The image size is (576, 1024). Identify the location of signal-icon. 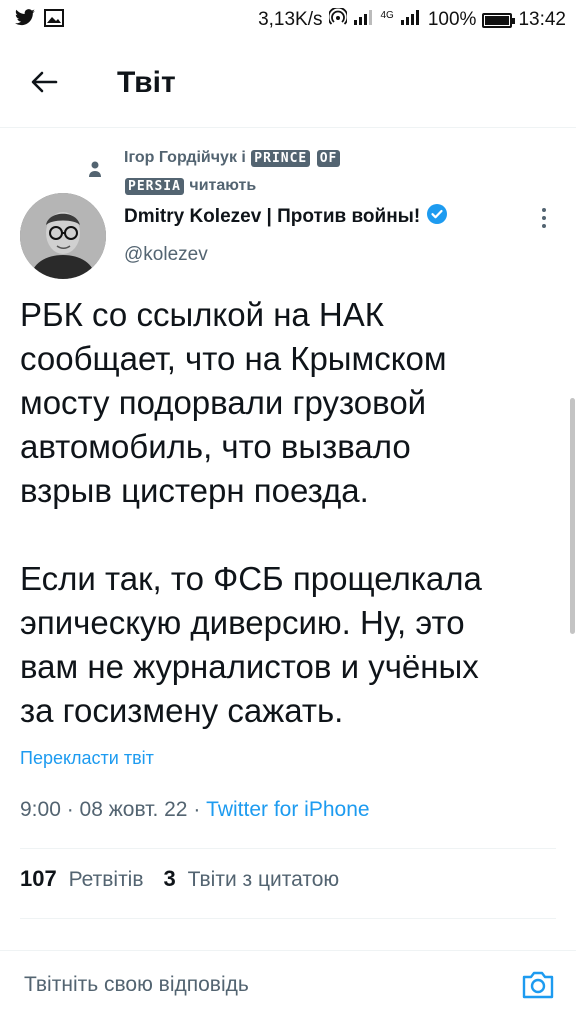
(364, 20).